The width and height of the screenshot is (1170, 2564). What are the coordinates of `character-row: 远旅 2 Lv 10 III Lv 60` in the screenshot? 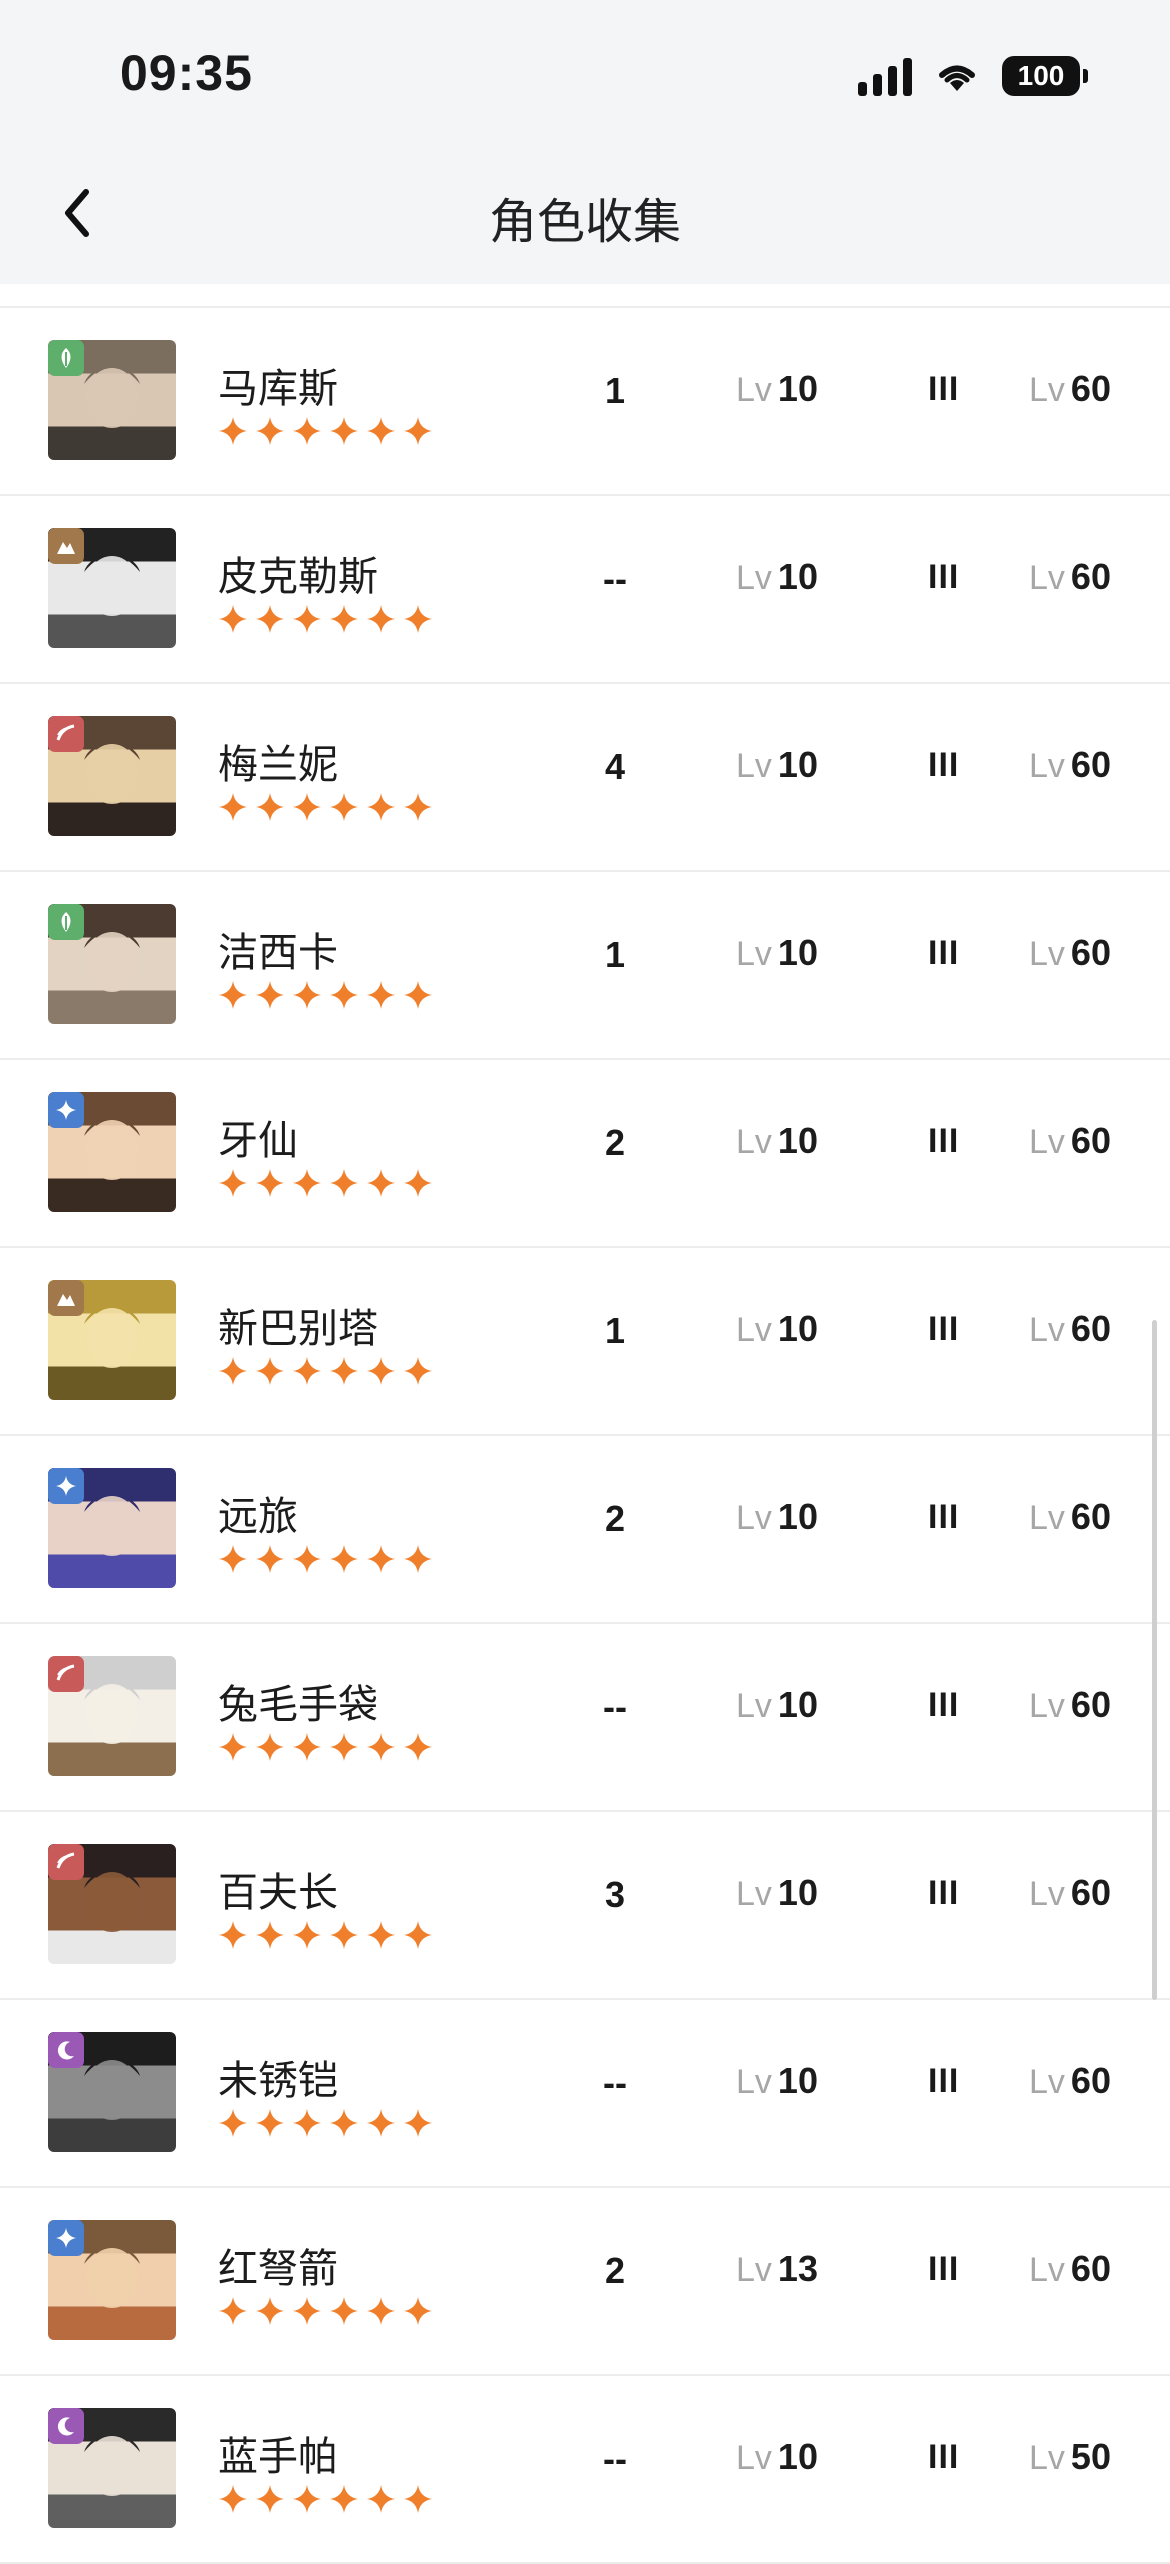 It's located at (585, 1530).